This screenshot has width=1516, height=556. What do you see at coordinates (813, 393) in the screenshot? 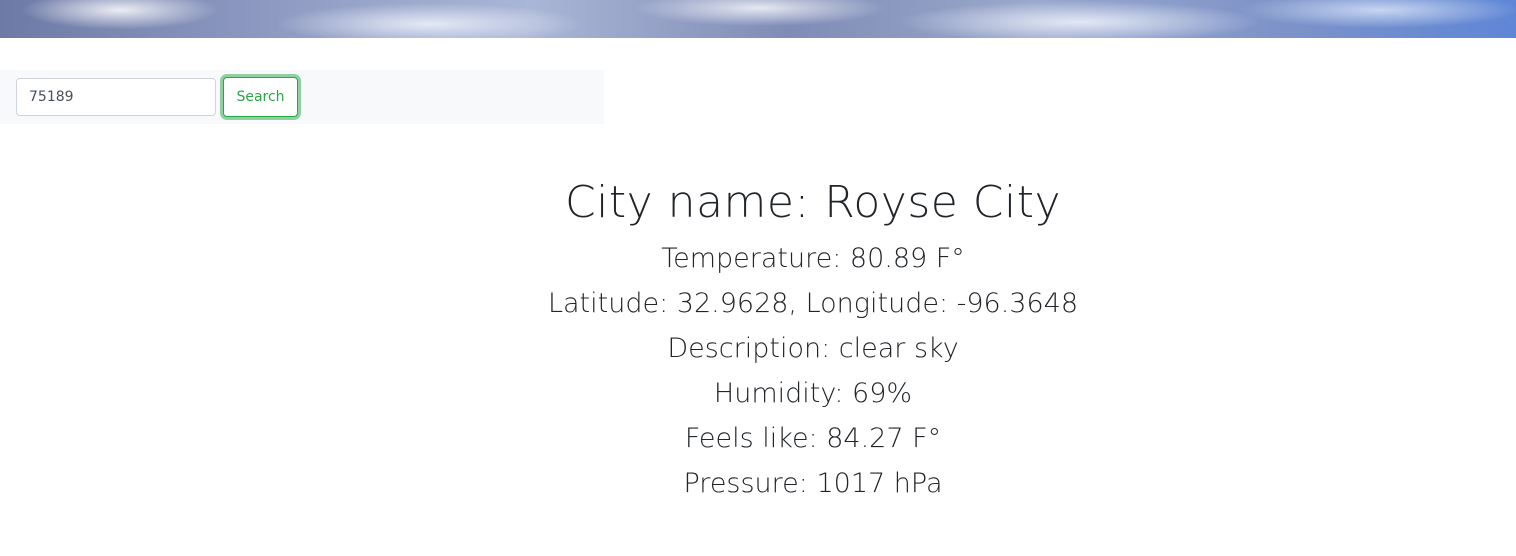
I see `humidity-text: Humidity: 69%` at bounding box center [813, 393].